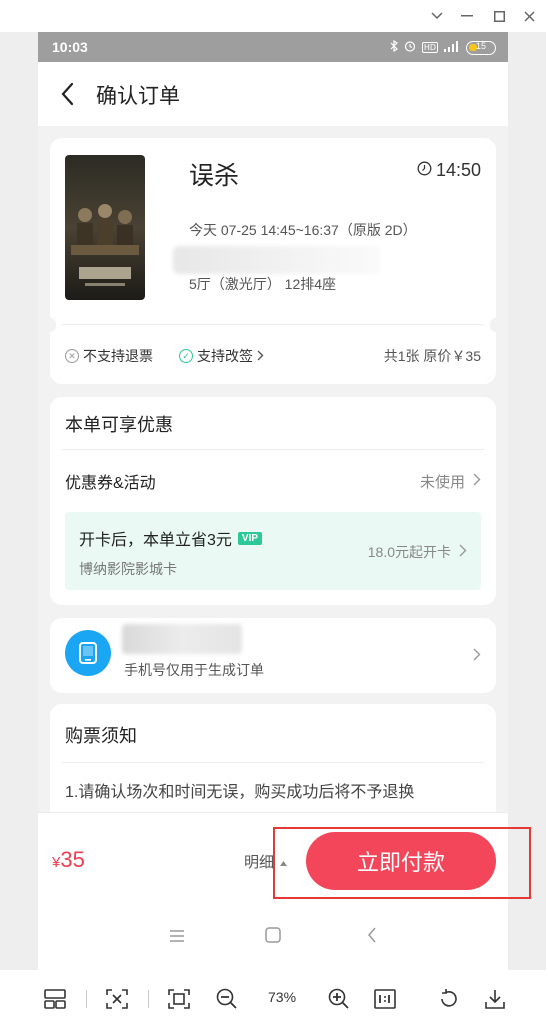  I want to click on movie-title: 误杀, so click(214, 176).